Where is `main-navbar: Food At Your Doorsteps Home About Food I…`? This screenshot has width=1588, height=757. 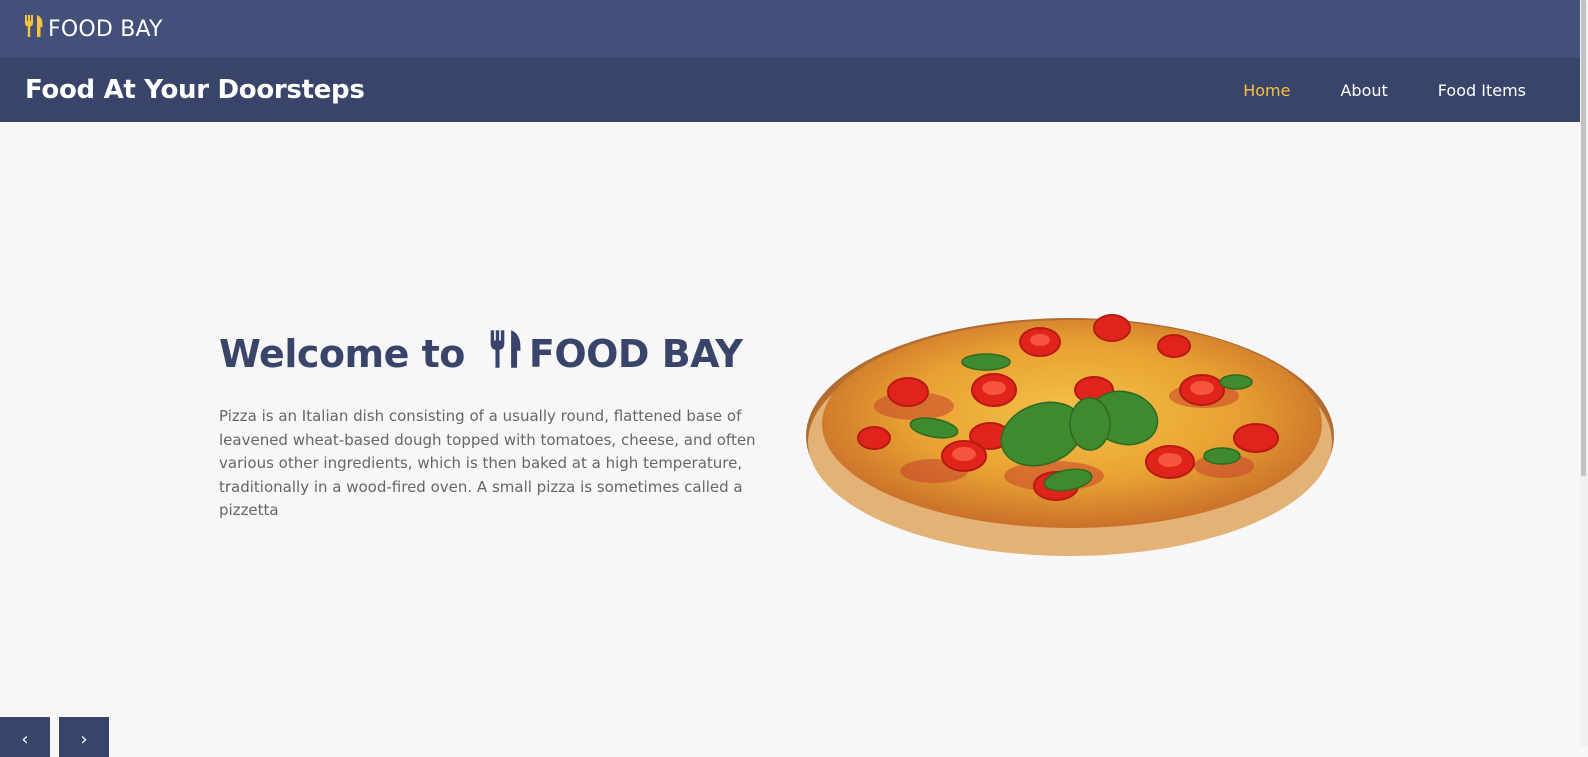 main-navbar: Food At Your Doorsteps Home About Food I… is located at coordinates (790, 90).